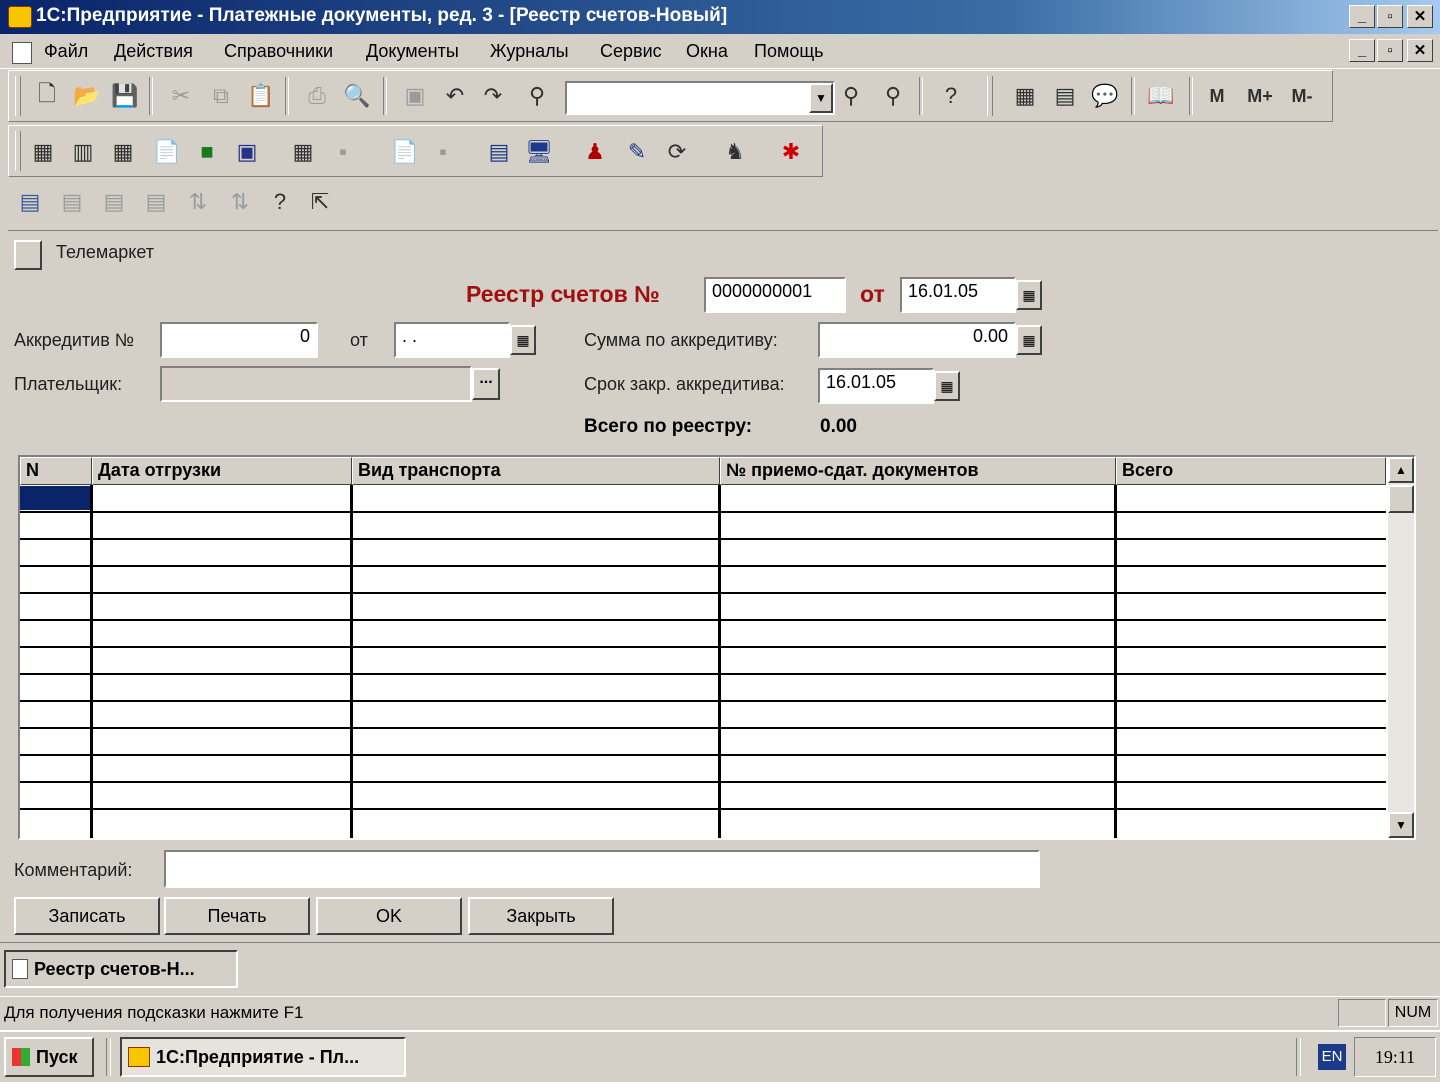  Describe the element at coordinates (493, 96) in the screenshot. I see `redo-icon: ↷` at that location.